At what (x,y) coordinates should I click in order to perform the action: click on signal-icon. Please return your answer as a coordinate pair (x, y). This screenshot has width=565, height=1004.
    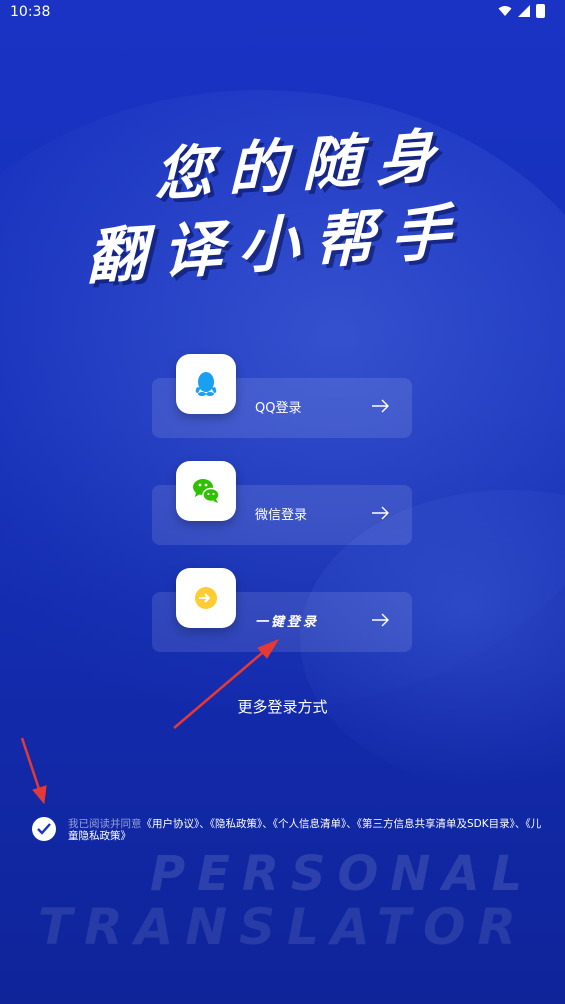
    Looking at the image, I should click on (524, 11).